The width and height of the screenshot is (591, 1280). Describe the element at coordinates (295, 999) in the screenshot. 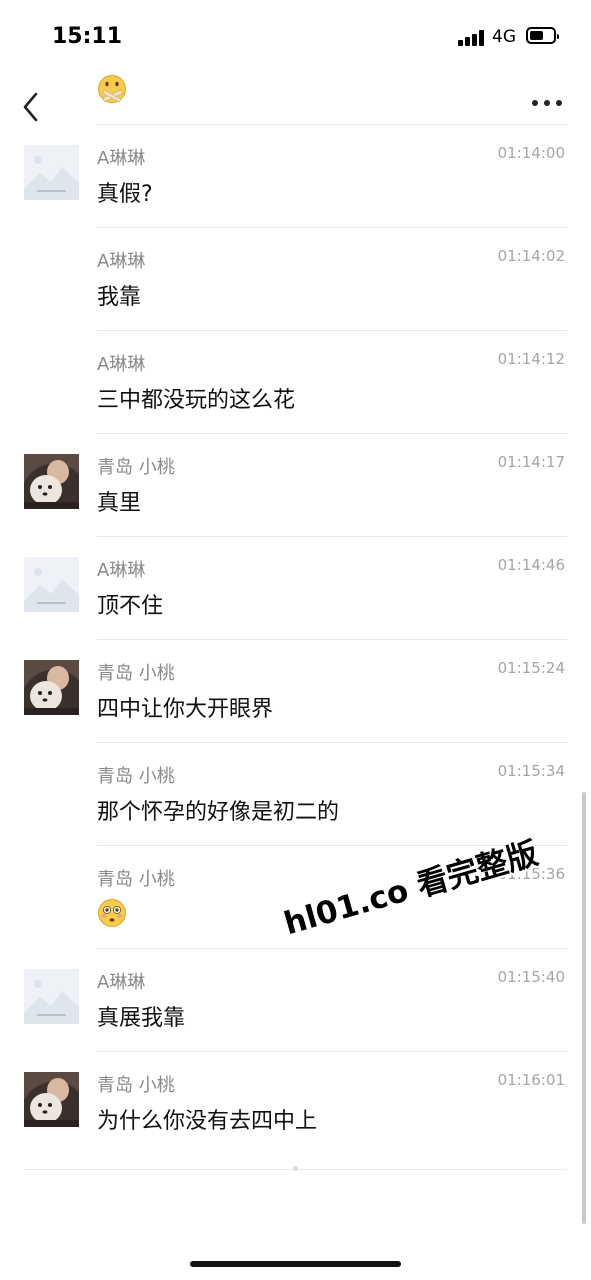

I see `message-item: A琳琳 01:15:40 真展我靠` at that location.